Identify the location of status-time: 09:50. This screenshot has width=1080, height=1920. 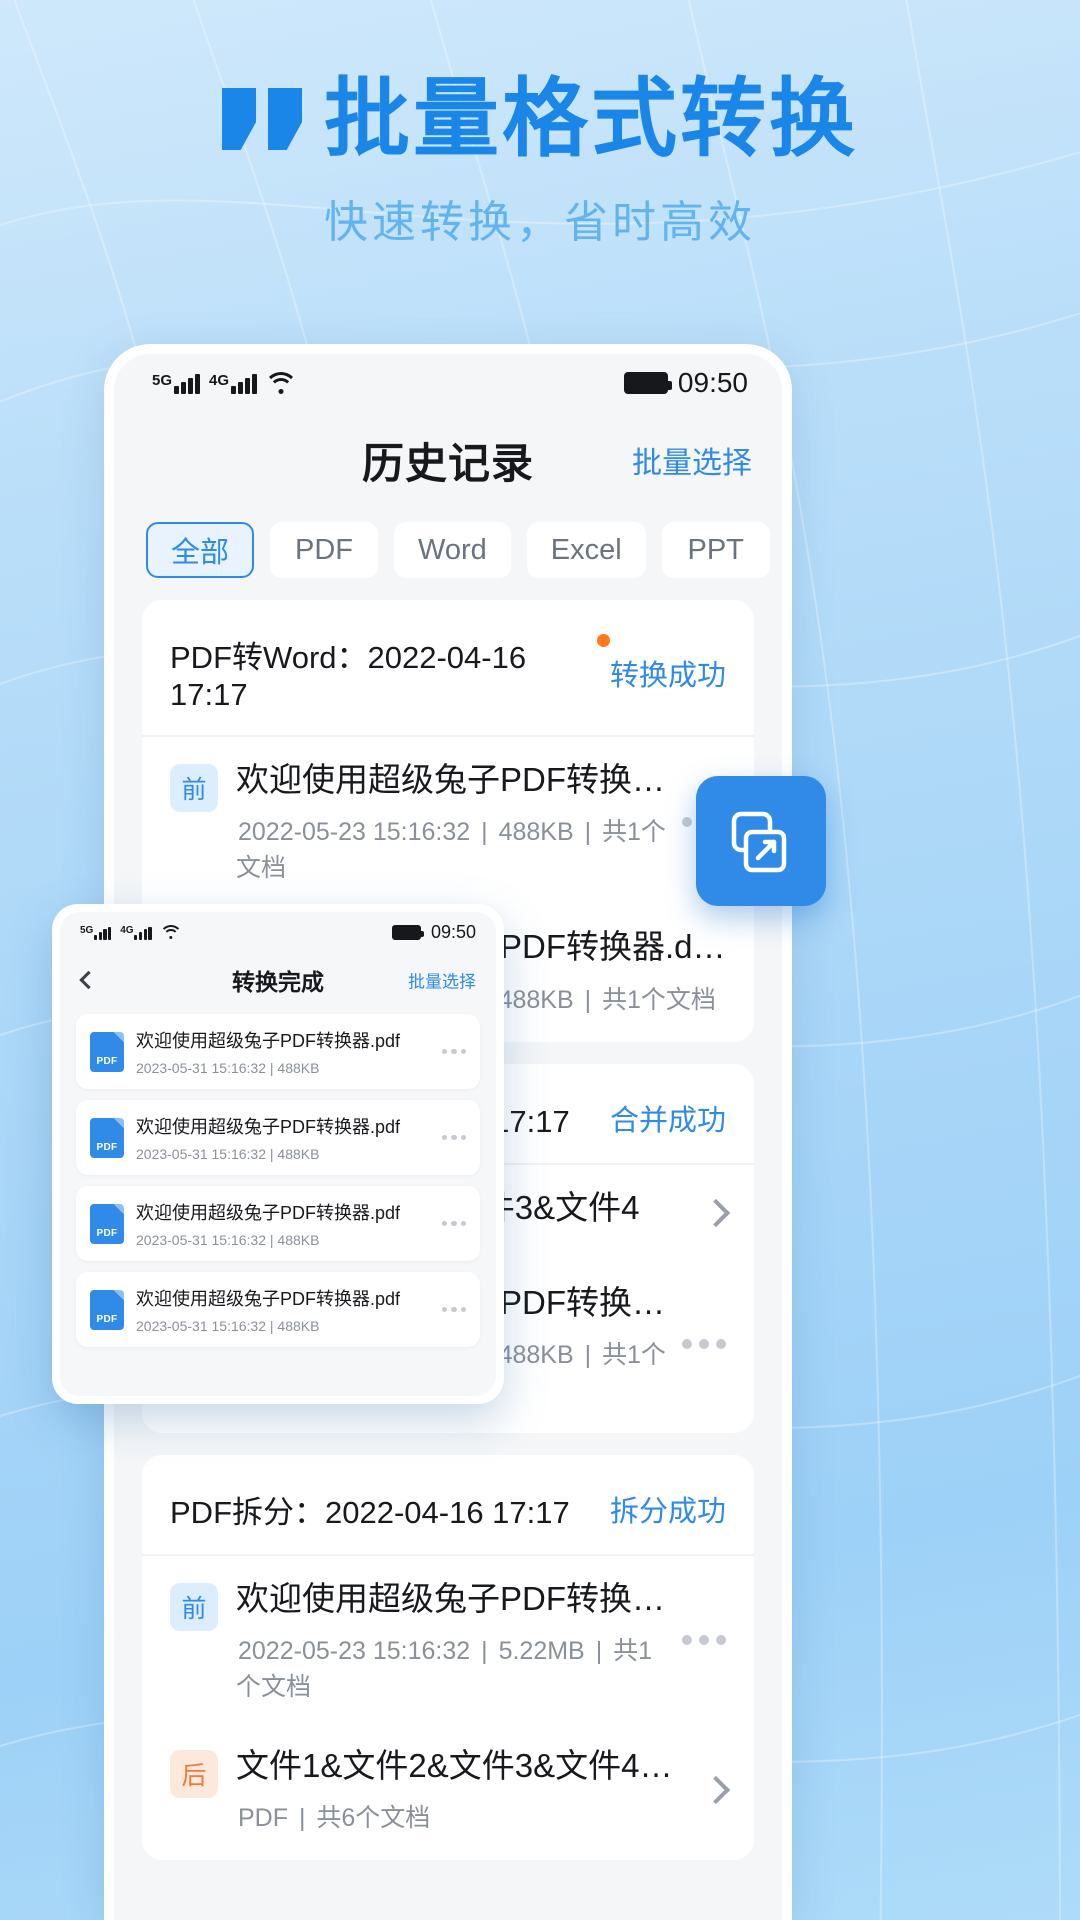
(712, 382).